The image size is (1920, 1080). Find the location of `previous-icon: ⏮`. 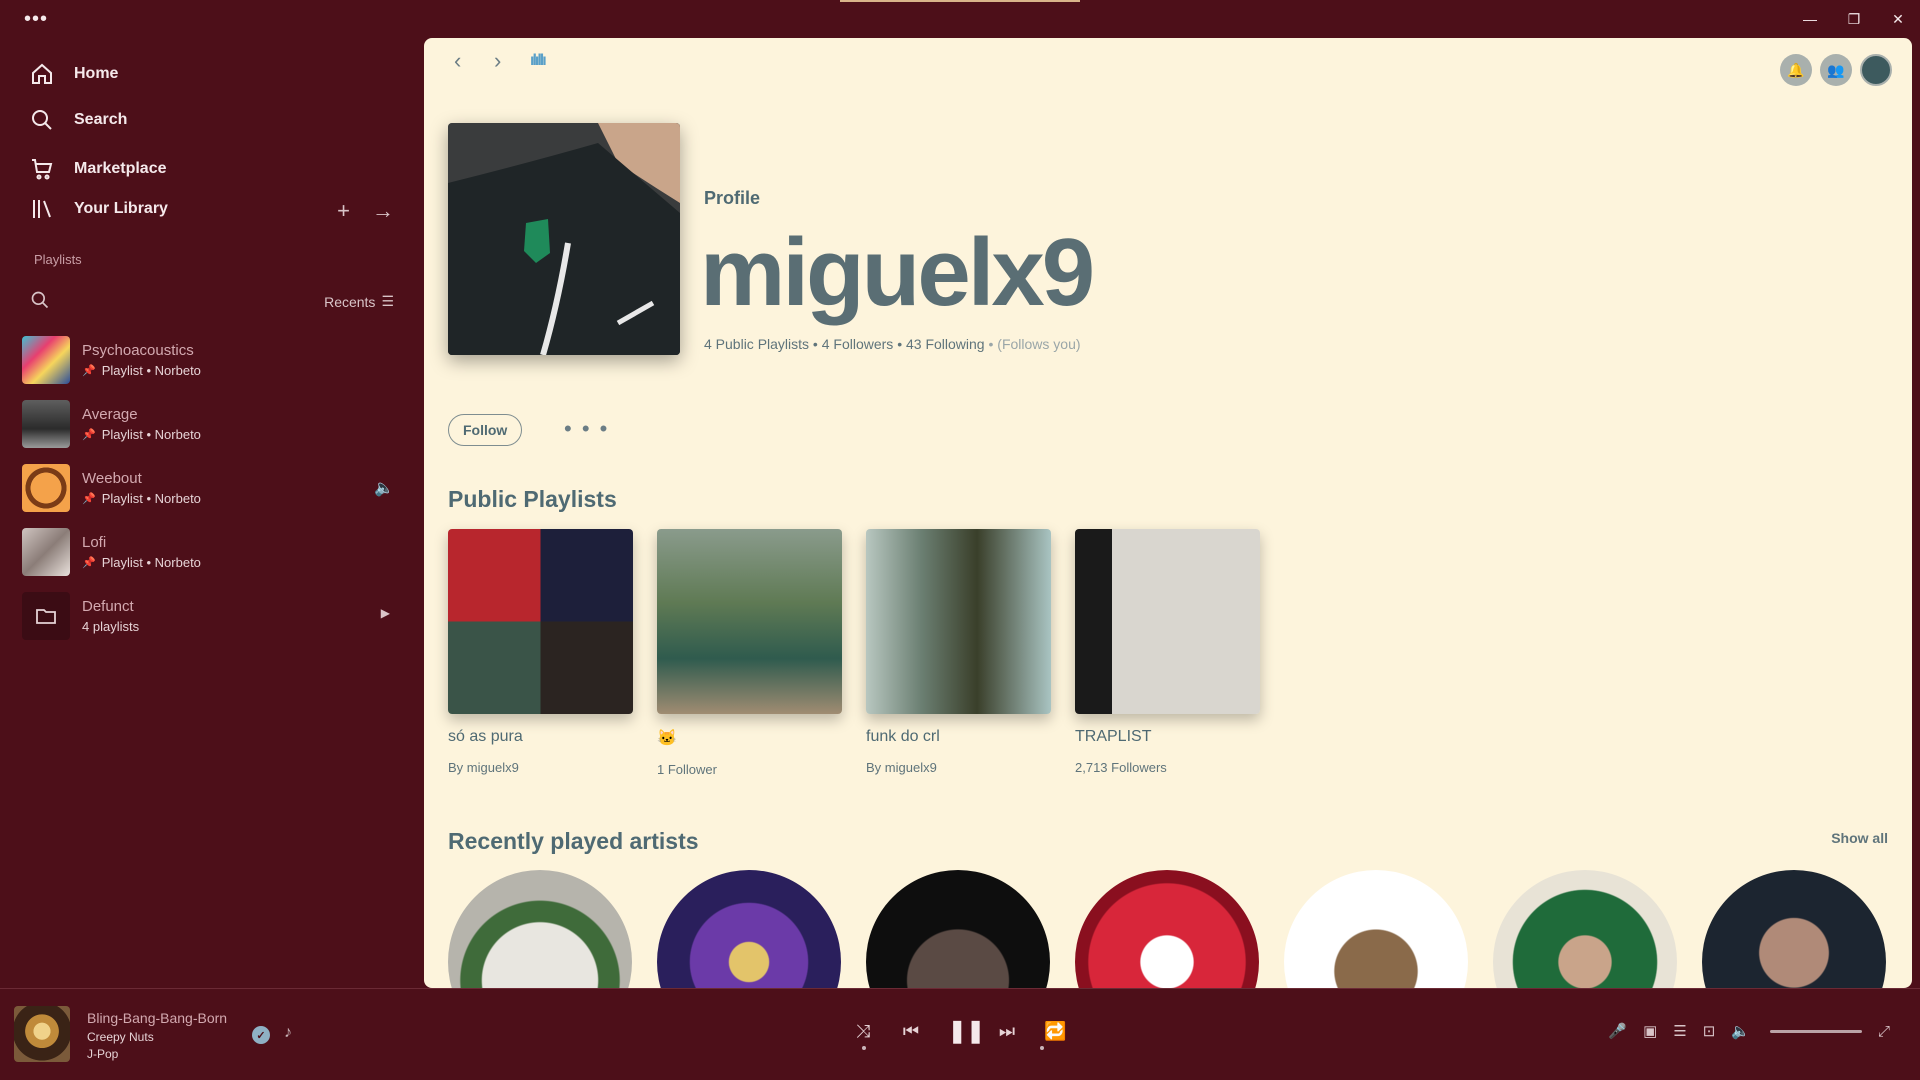

previous-icon: ⏮ is located at coordinates (911, 1031).